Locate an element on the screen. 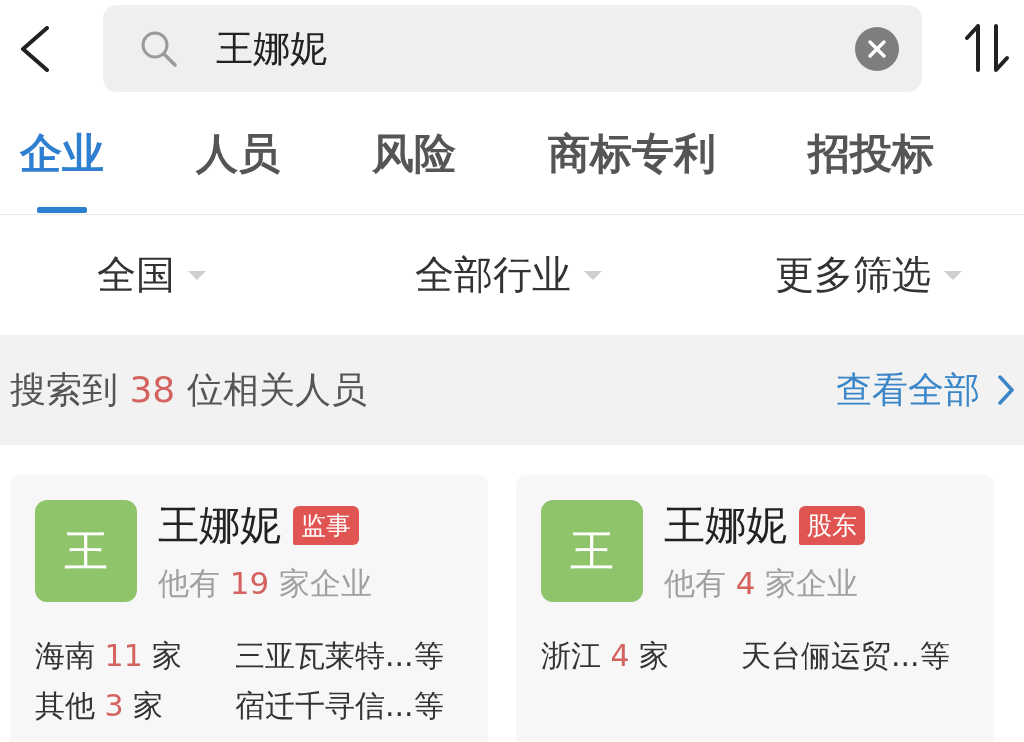 The image size is (1024, 742). company-count-text: 他有 4 家企业 is located at coordinates (761, 583).